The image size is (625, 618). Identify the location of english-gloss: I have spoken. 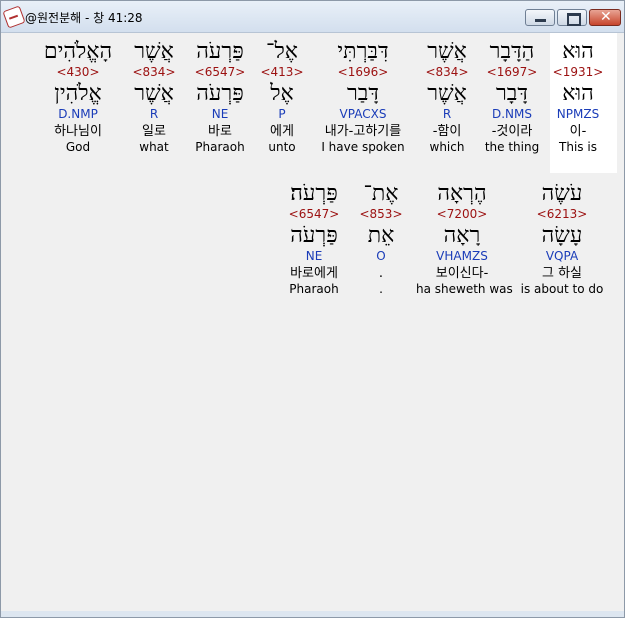
(363, 147).